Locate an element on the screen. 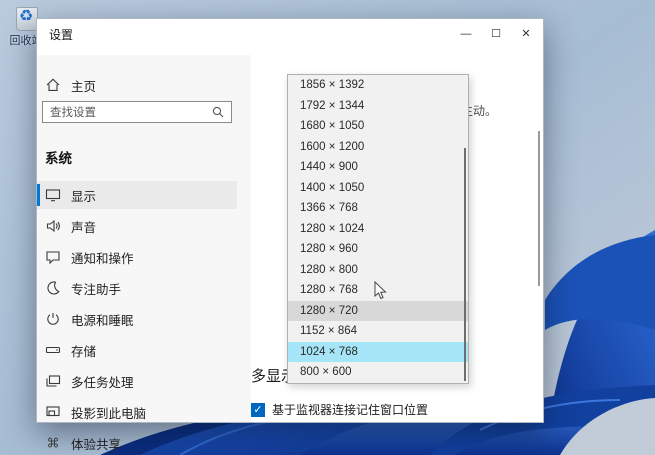  focus-assist-icon is located at coordinates (53, 288).